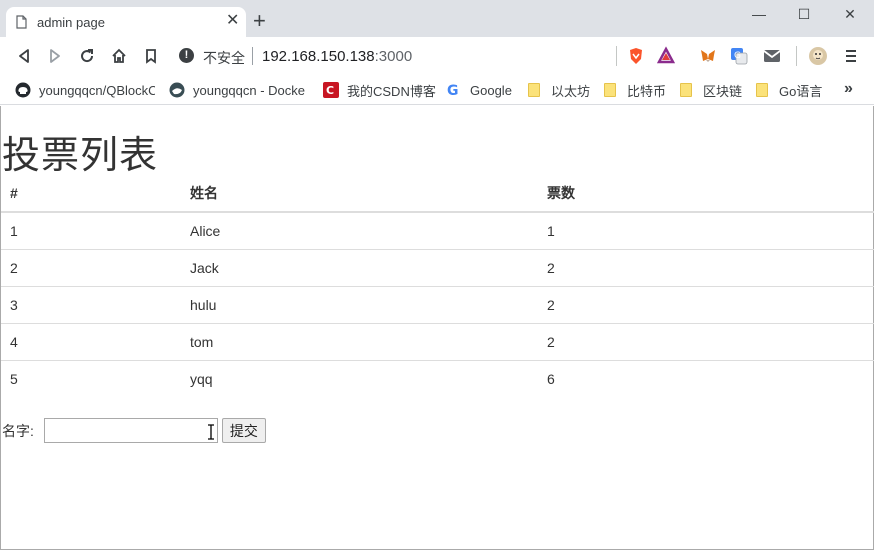 Image resolution: width=874 pixels, height=550 pixels. Describe the element at coordinates (551, 378) in the screenshot. I see `cell-votes: 6` at that location.